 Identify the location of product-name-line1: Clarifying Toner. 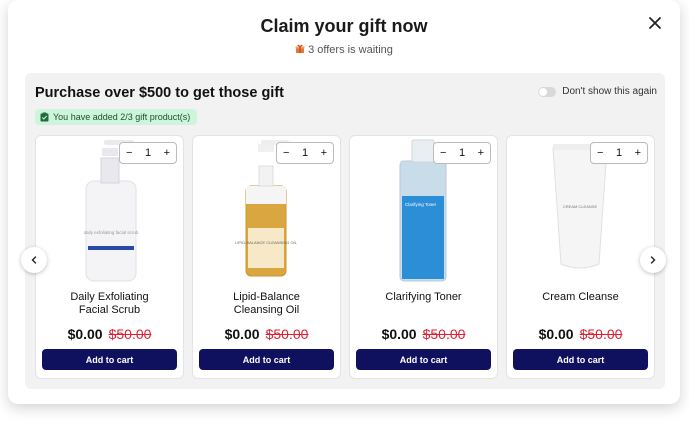
(423, 297).